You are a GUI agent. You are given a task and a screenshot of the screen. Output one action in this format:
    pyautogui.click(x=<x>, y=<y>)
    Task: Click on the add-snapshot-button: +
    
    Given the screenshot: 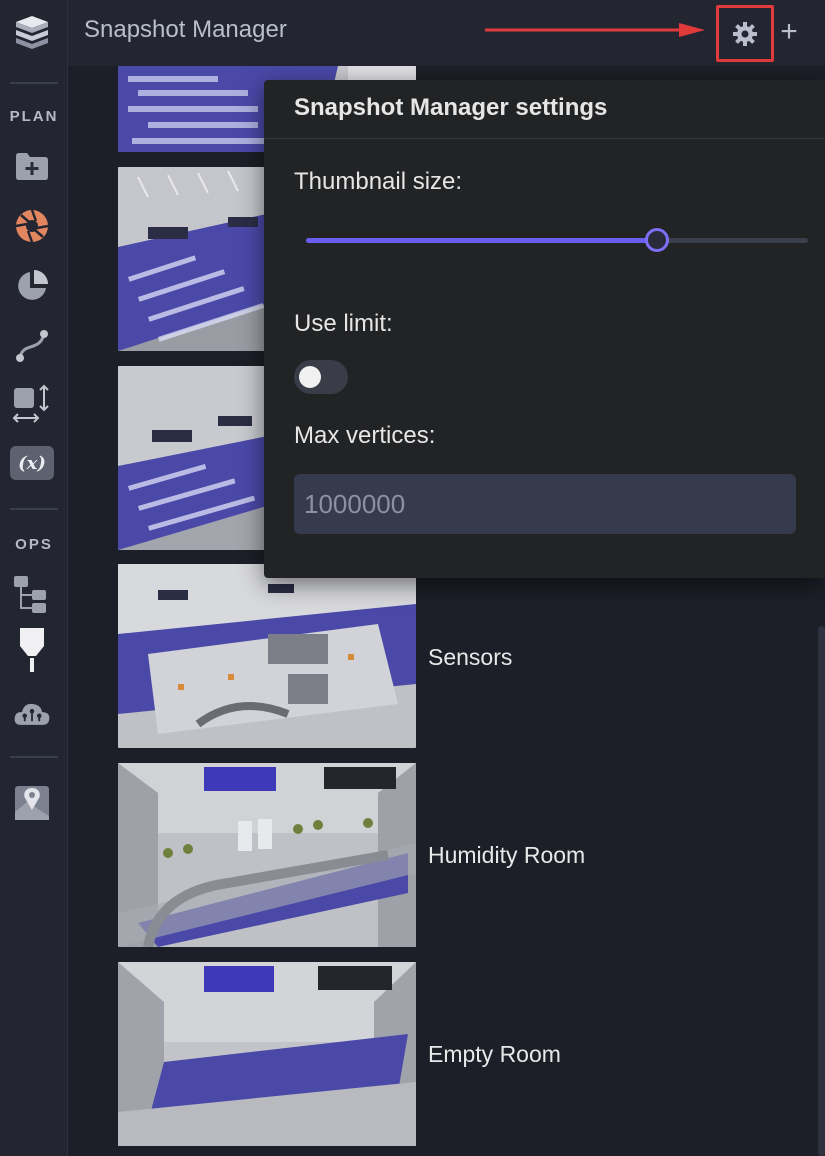 What is the action you would take?
    pyautogui.click(x=789, y=32)
    